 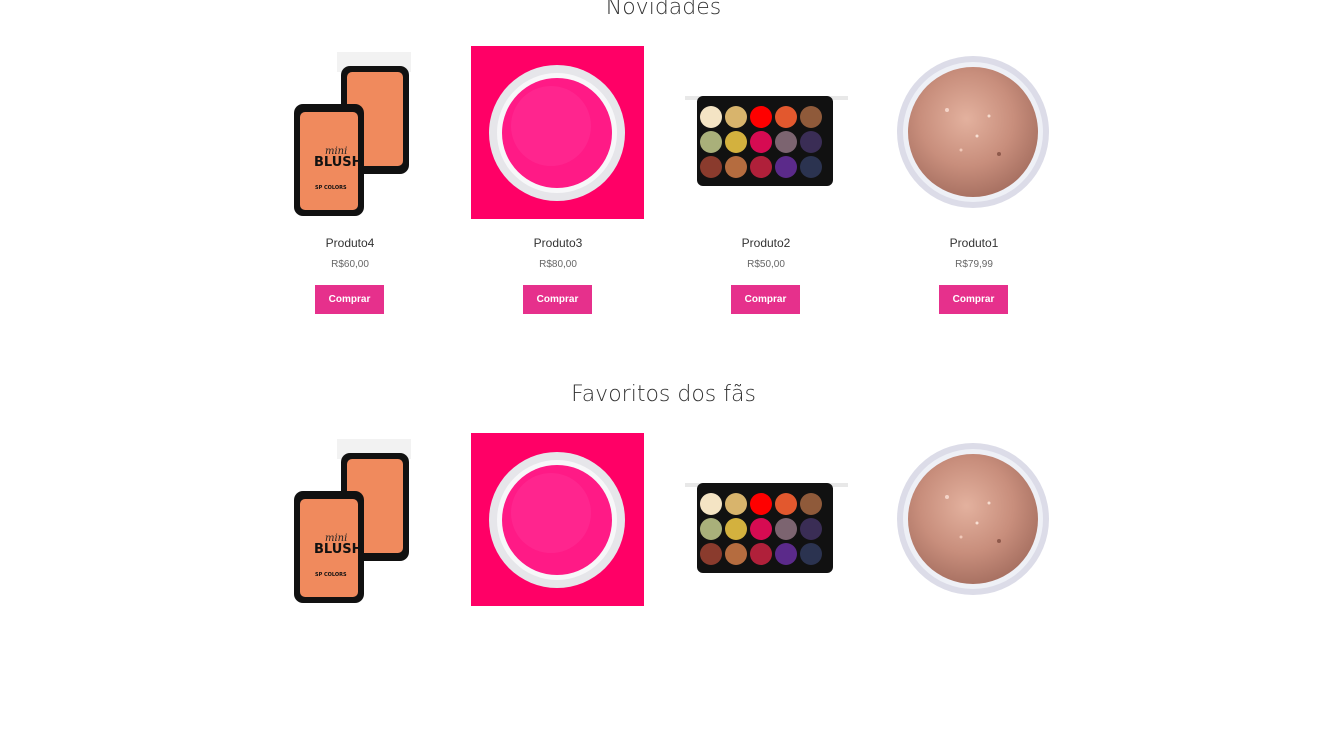 What do you see at coordinates (663, 394) in the screenshot?
I see `section-title: Favoritos dos fãs` at bounding box center [663, 394].